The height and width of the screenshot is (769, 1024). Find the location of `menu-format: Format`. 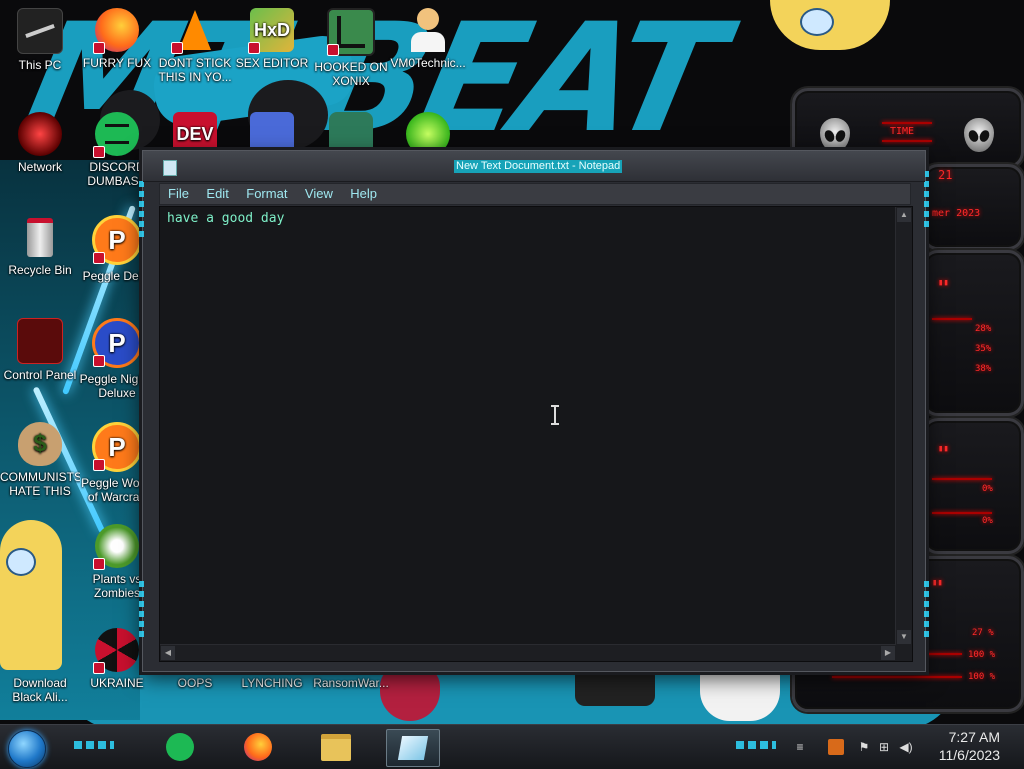

menu-format: Format is located at coordinates (266, 194).